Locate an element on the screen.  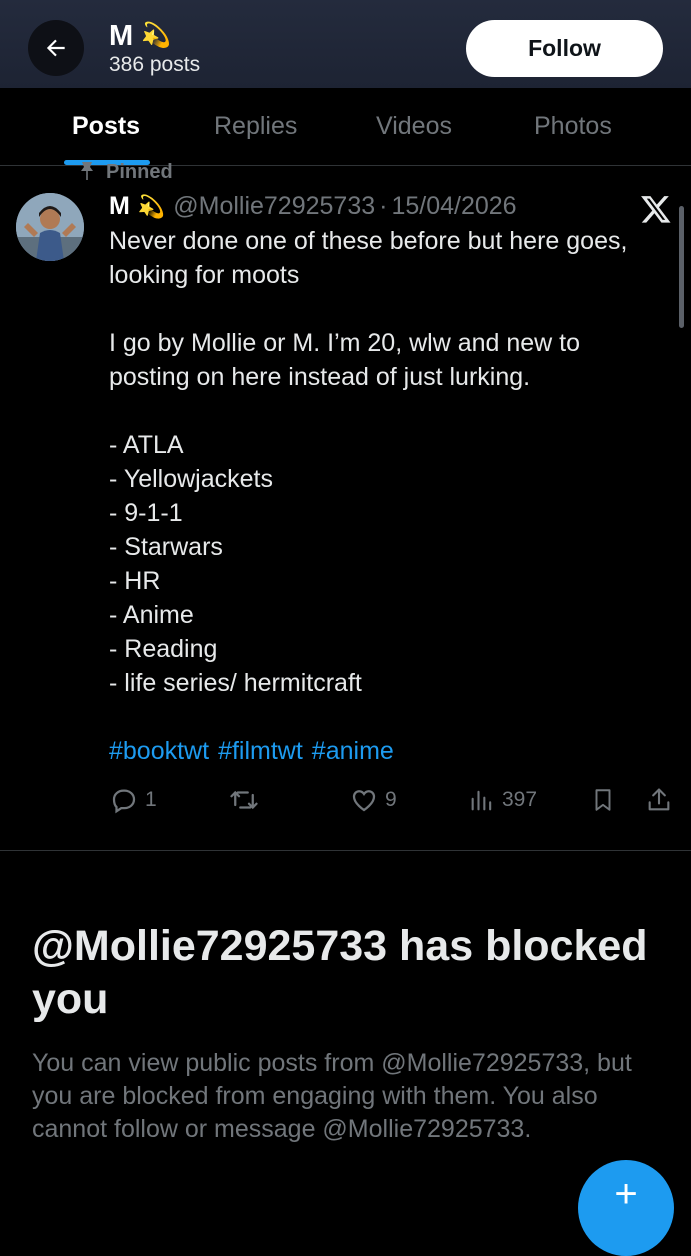
post-line: looking for moots is located at coordinates (204, 275).